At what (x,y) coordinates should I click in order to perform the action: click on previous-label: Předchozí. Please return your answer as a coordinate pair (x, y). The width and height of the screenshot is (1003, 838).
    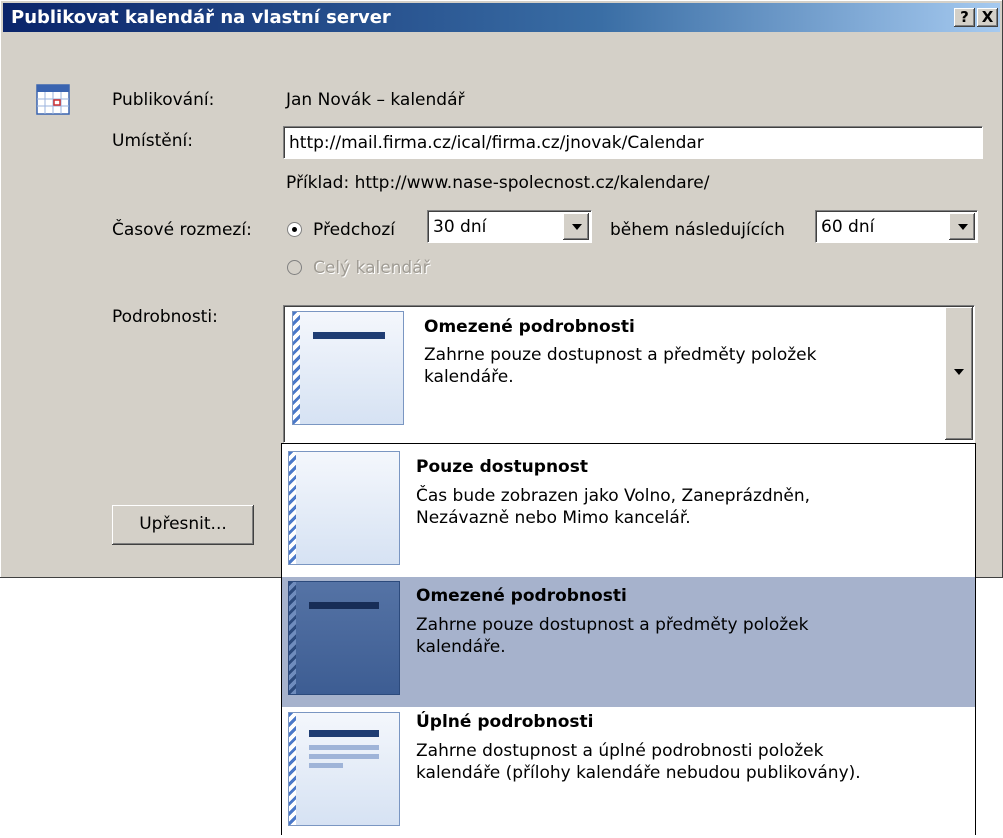
    Looking at the image, I should click on (354, 230).